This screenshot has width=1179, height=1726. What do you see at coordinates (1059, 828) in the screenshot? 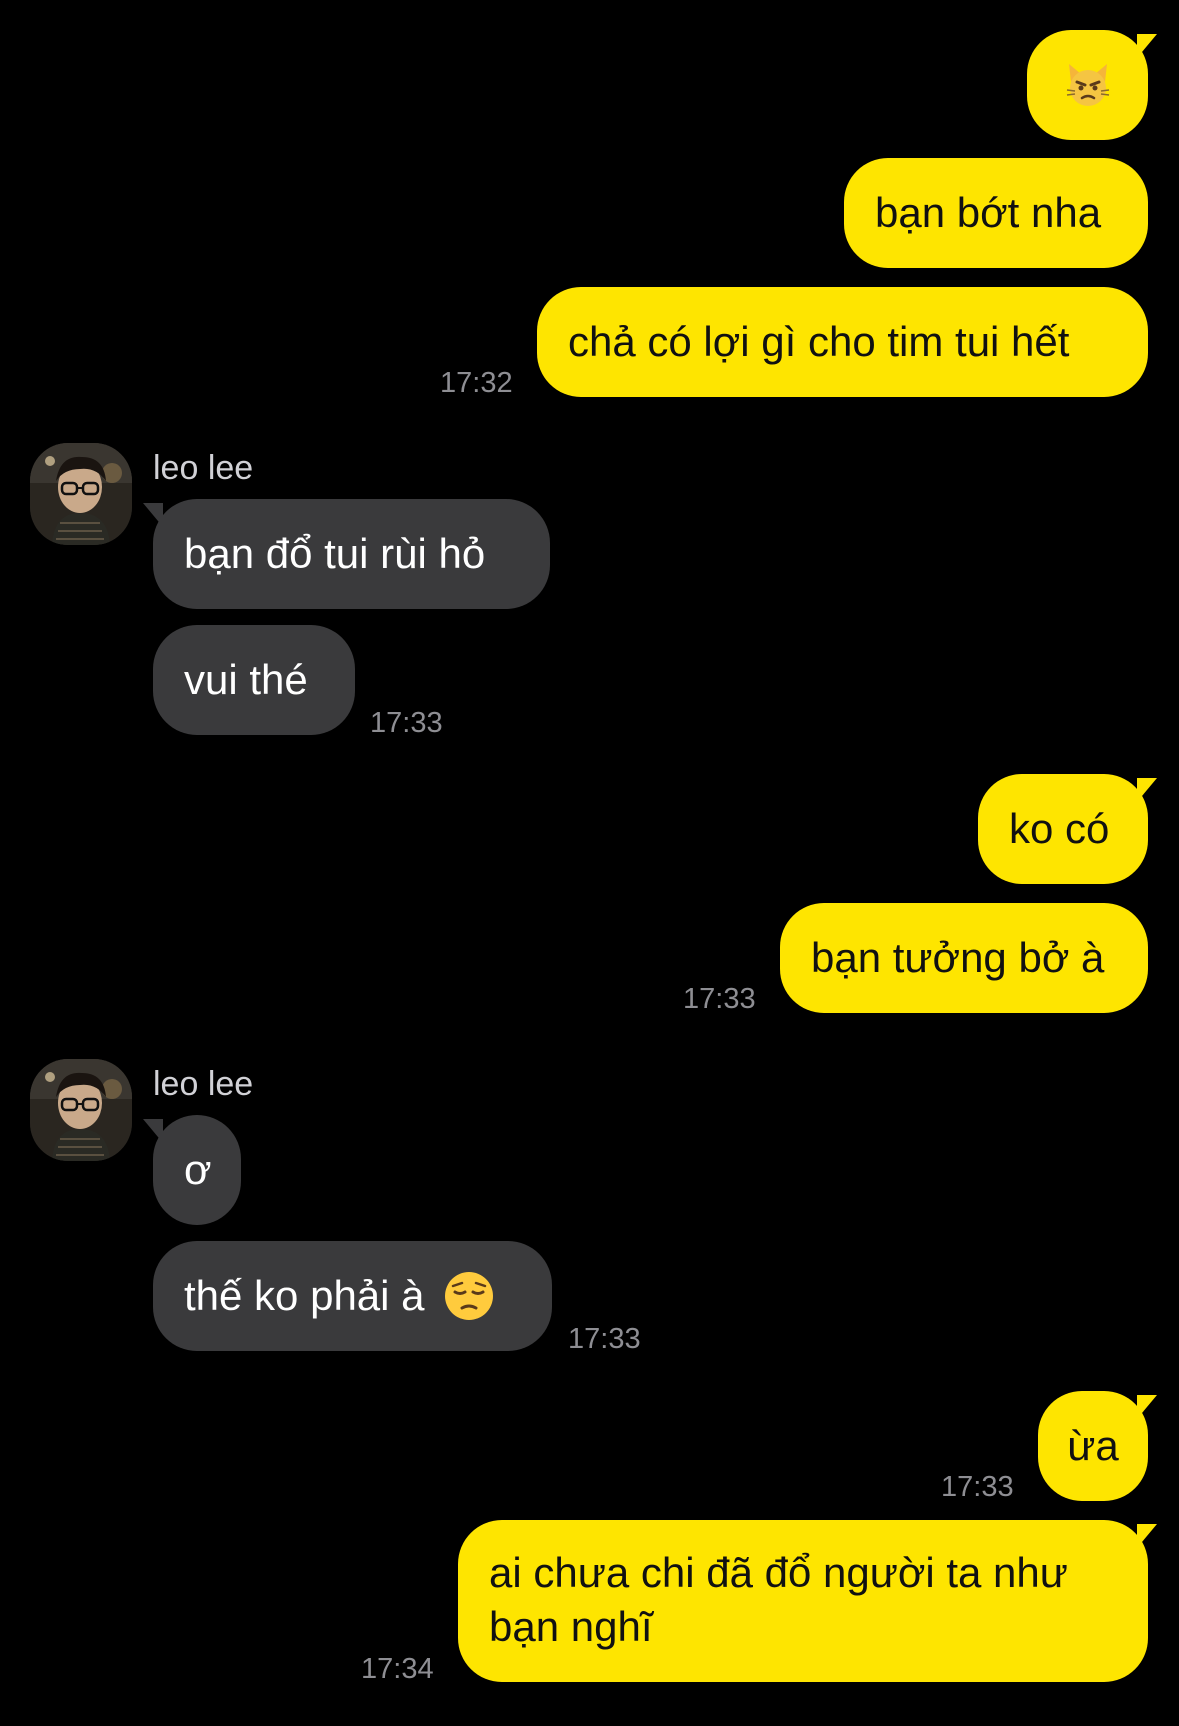
I see `message-text: ko có` at bounding box center [1059, 828].